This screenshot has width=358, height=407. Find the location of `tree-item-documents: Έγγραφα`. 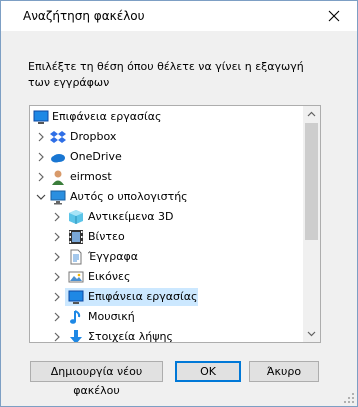

tree-item-documents: Έγγραφα is located at coordinates (166, 257).